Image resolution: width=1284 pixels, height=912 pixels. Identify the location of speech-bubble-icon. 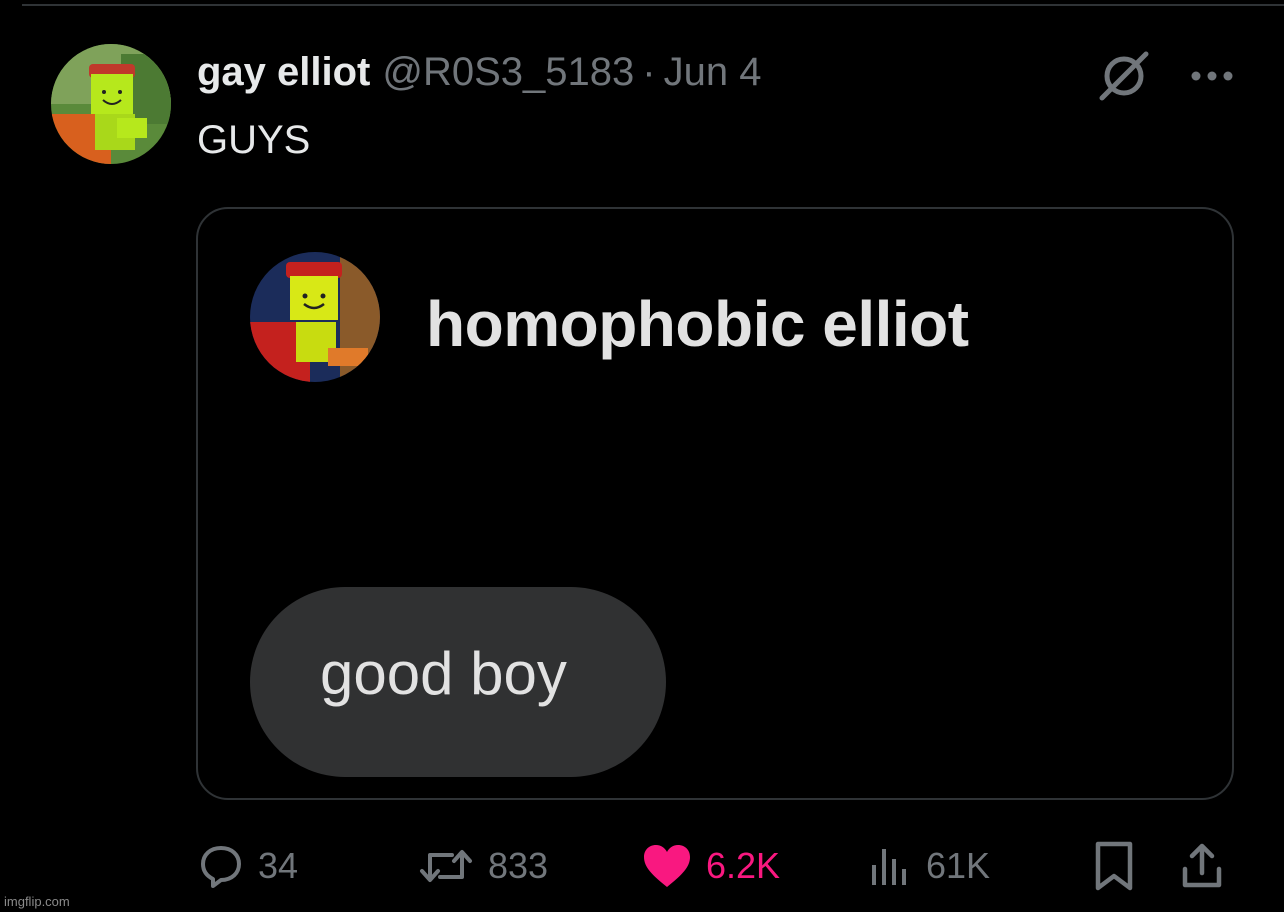
(221, 866).